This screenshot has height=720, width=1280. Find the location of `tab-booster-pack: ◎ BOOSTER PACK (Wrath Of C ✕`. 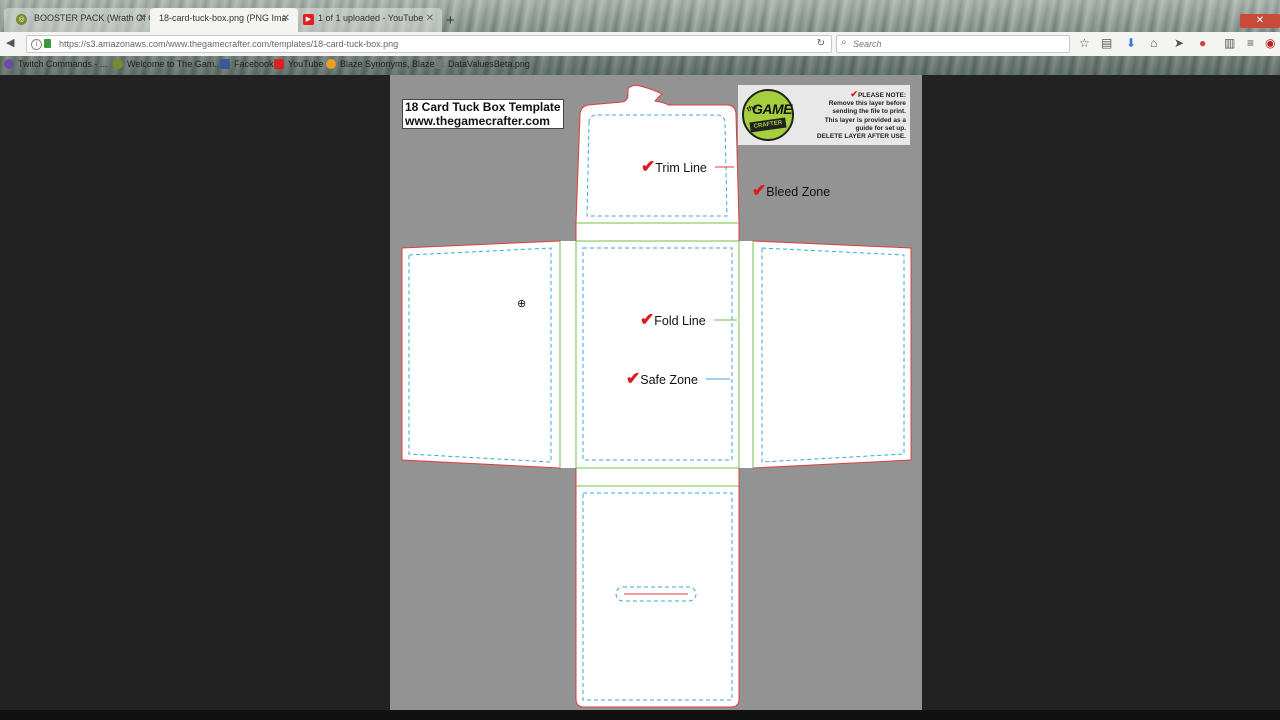

tab-booster-pack: ◎ BOOSTER PACK (Wrath Of C ✕ is located at coordinates (79, 20).